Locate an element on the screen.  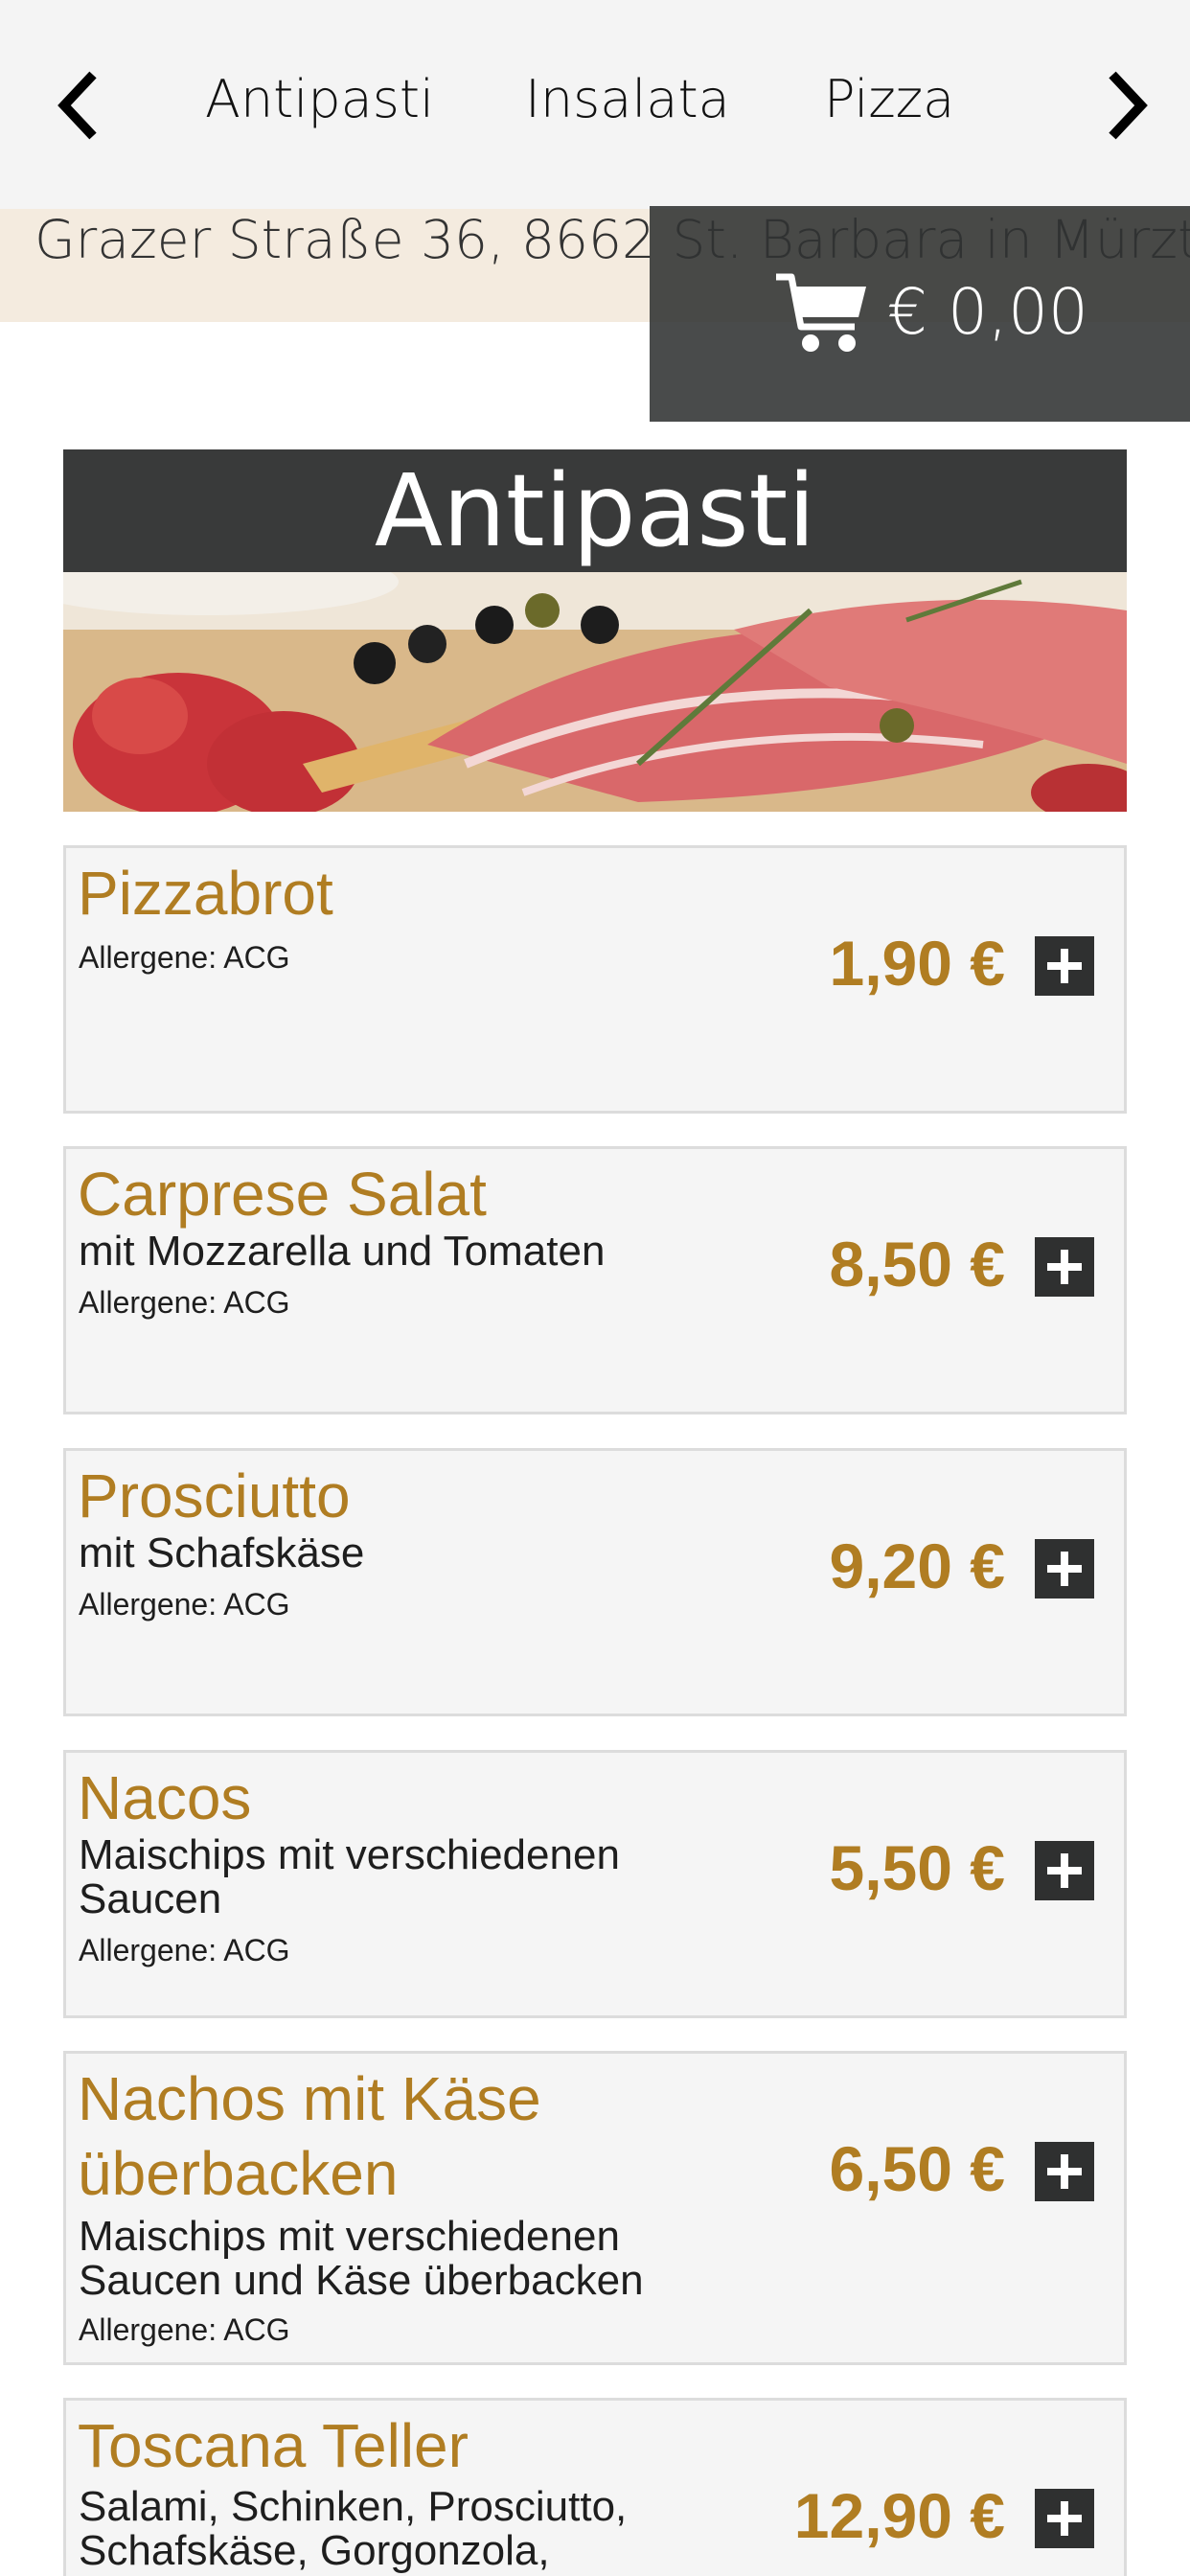
item-price: 12,90 € is located at coordinates (899, 2515).